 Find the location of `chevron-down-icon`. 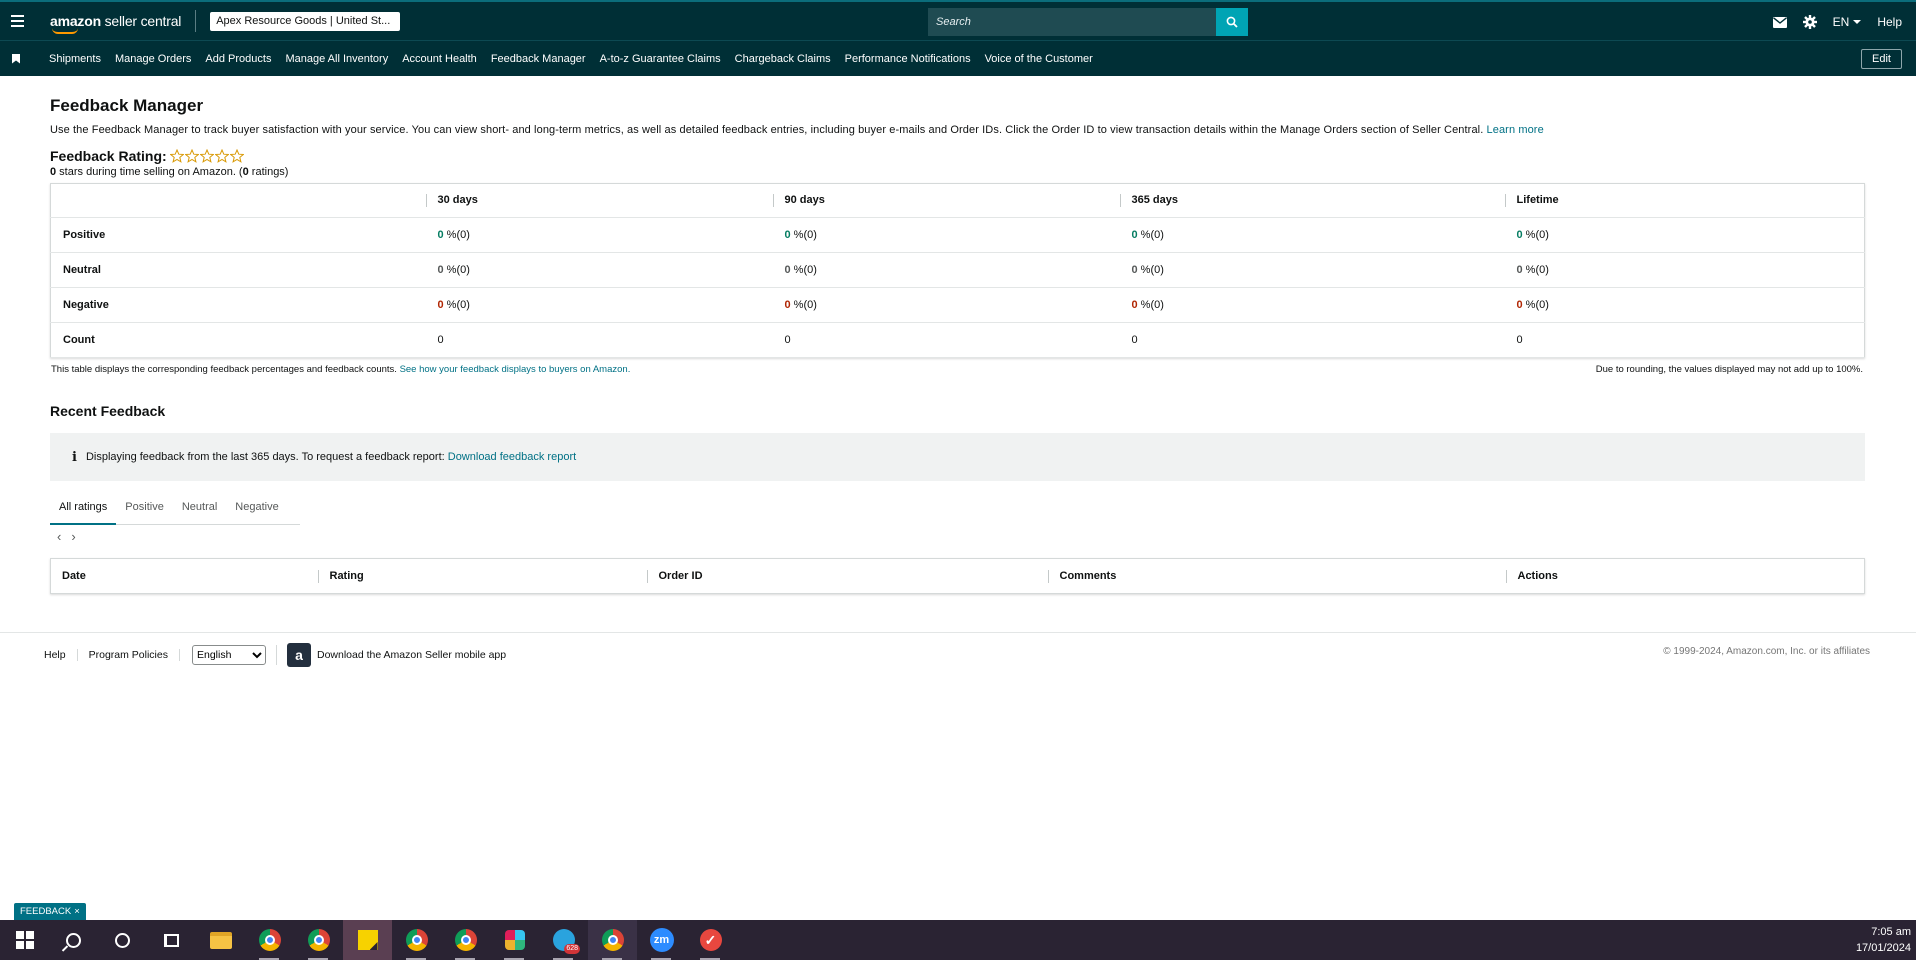

chevron-down-icon is located at coordinates (1857, 22).